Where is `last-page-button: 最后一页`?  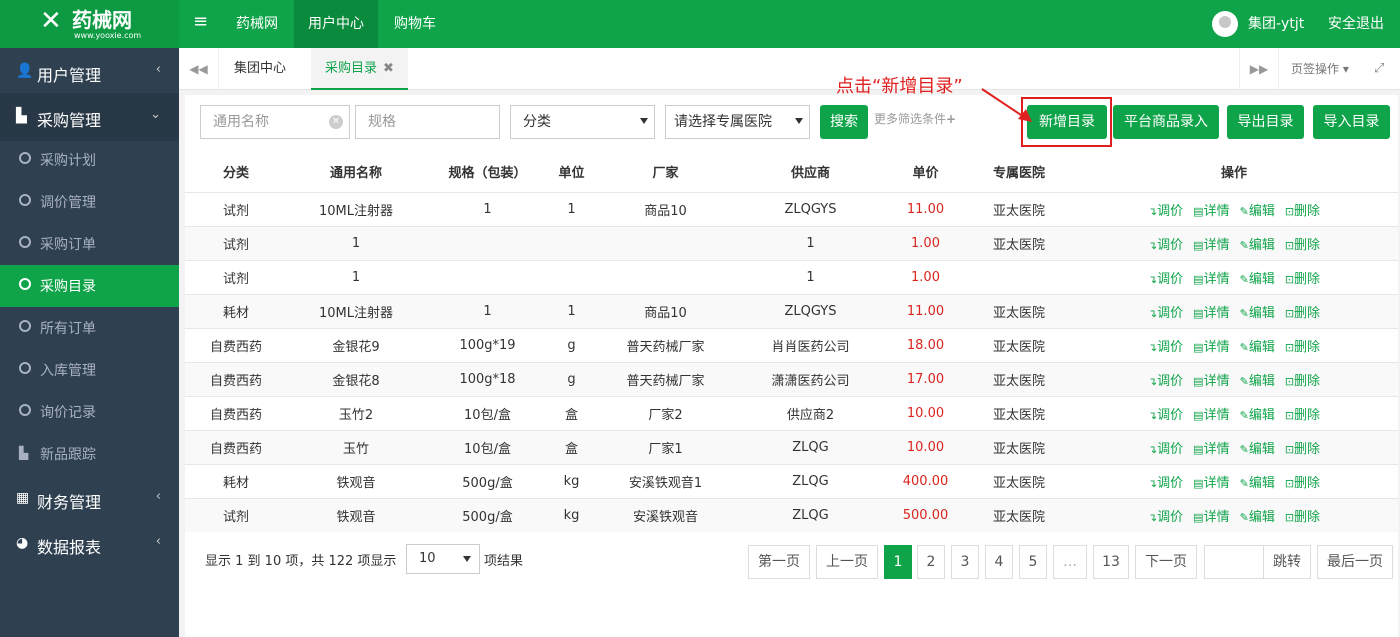 last-page-button: 最后一页 is located at coordinates (1355, 562).